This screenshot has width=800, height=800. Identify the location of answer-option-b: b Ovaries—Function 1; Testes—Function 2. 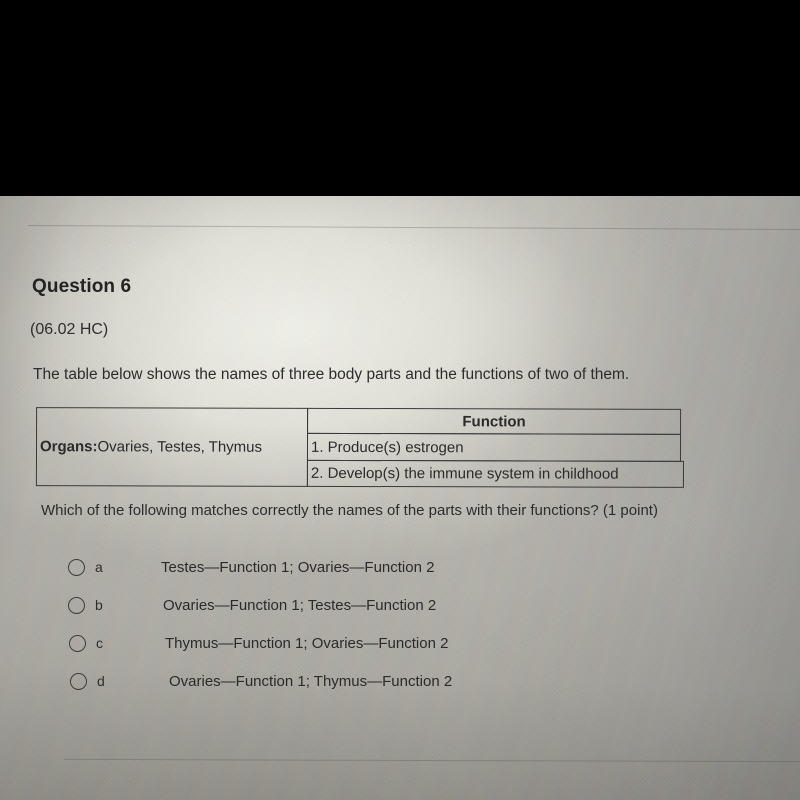
(252, 605).